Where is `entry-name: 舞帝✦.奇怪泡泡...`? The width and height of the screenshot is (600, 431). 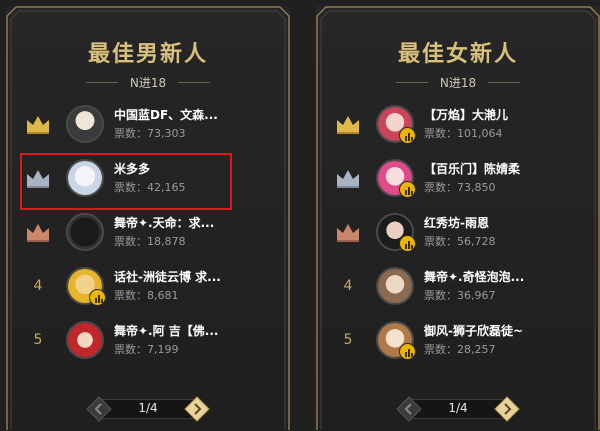 entry-name: 舞帝✦.奇怪泡泡... is located at coordinates (474, 277).